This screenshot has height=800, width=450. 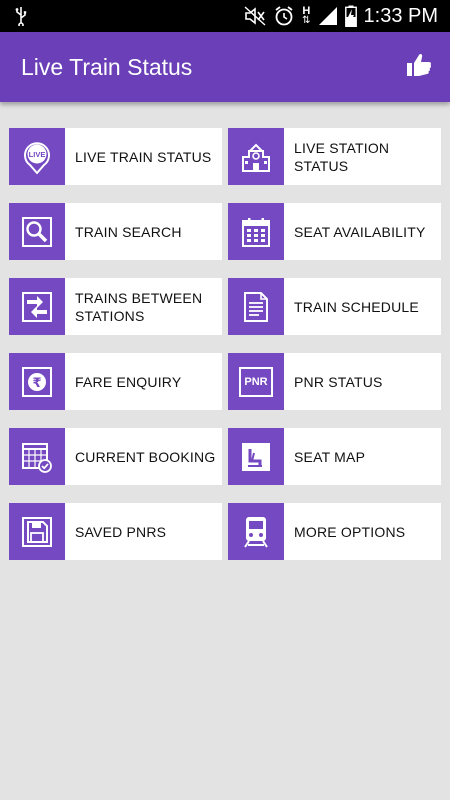 What do you see at coordinates (37, 456) in the screenshot?
I see `booking-calendar-icon` at bounding box center [37, 456].